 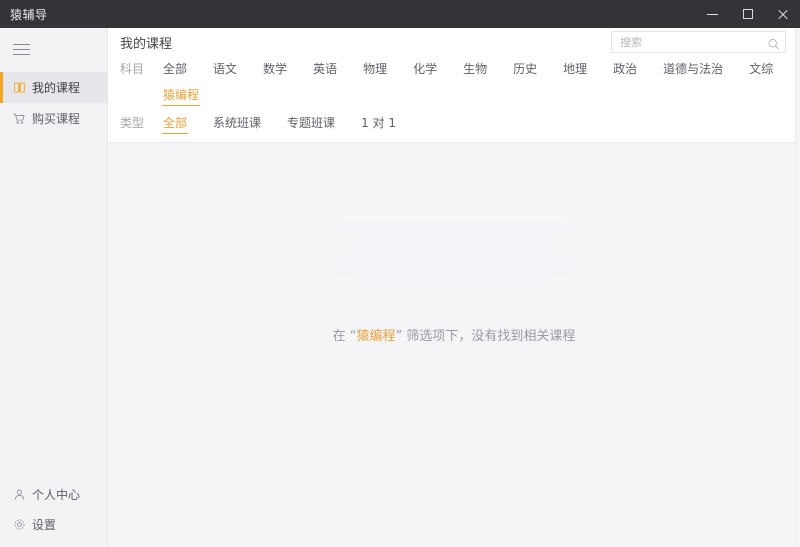 What do you see at coordinates (375, 69) in the screenshot?
I see `subject-chip-physics: 物理` at bounding box center [375, 69].